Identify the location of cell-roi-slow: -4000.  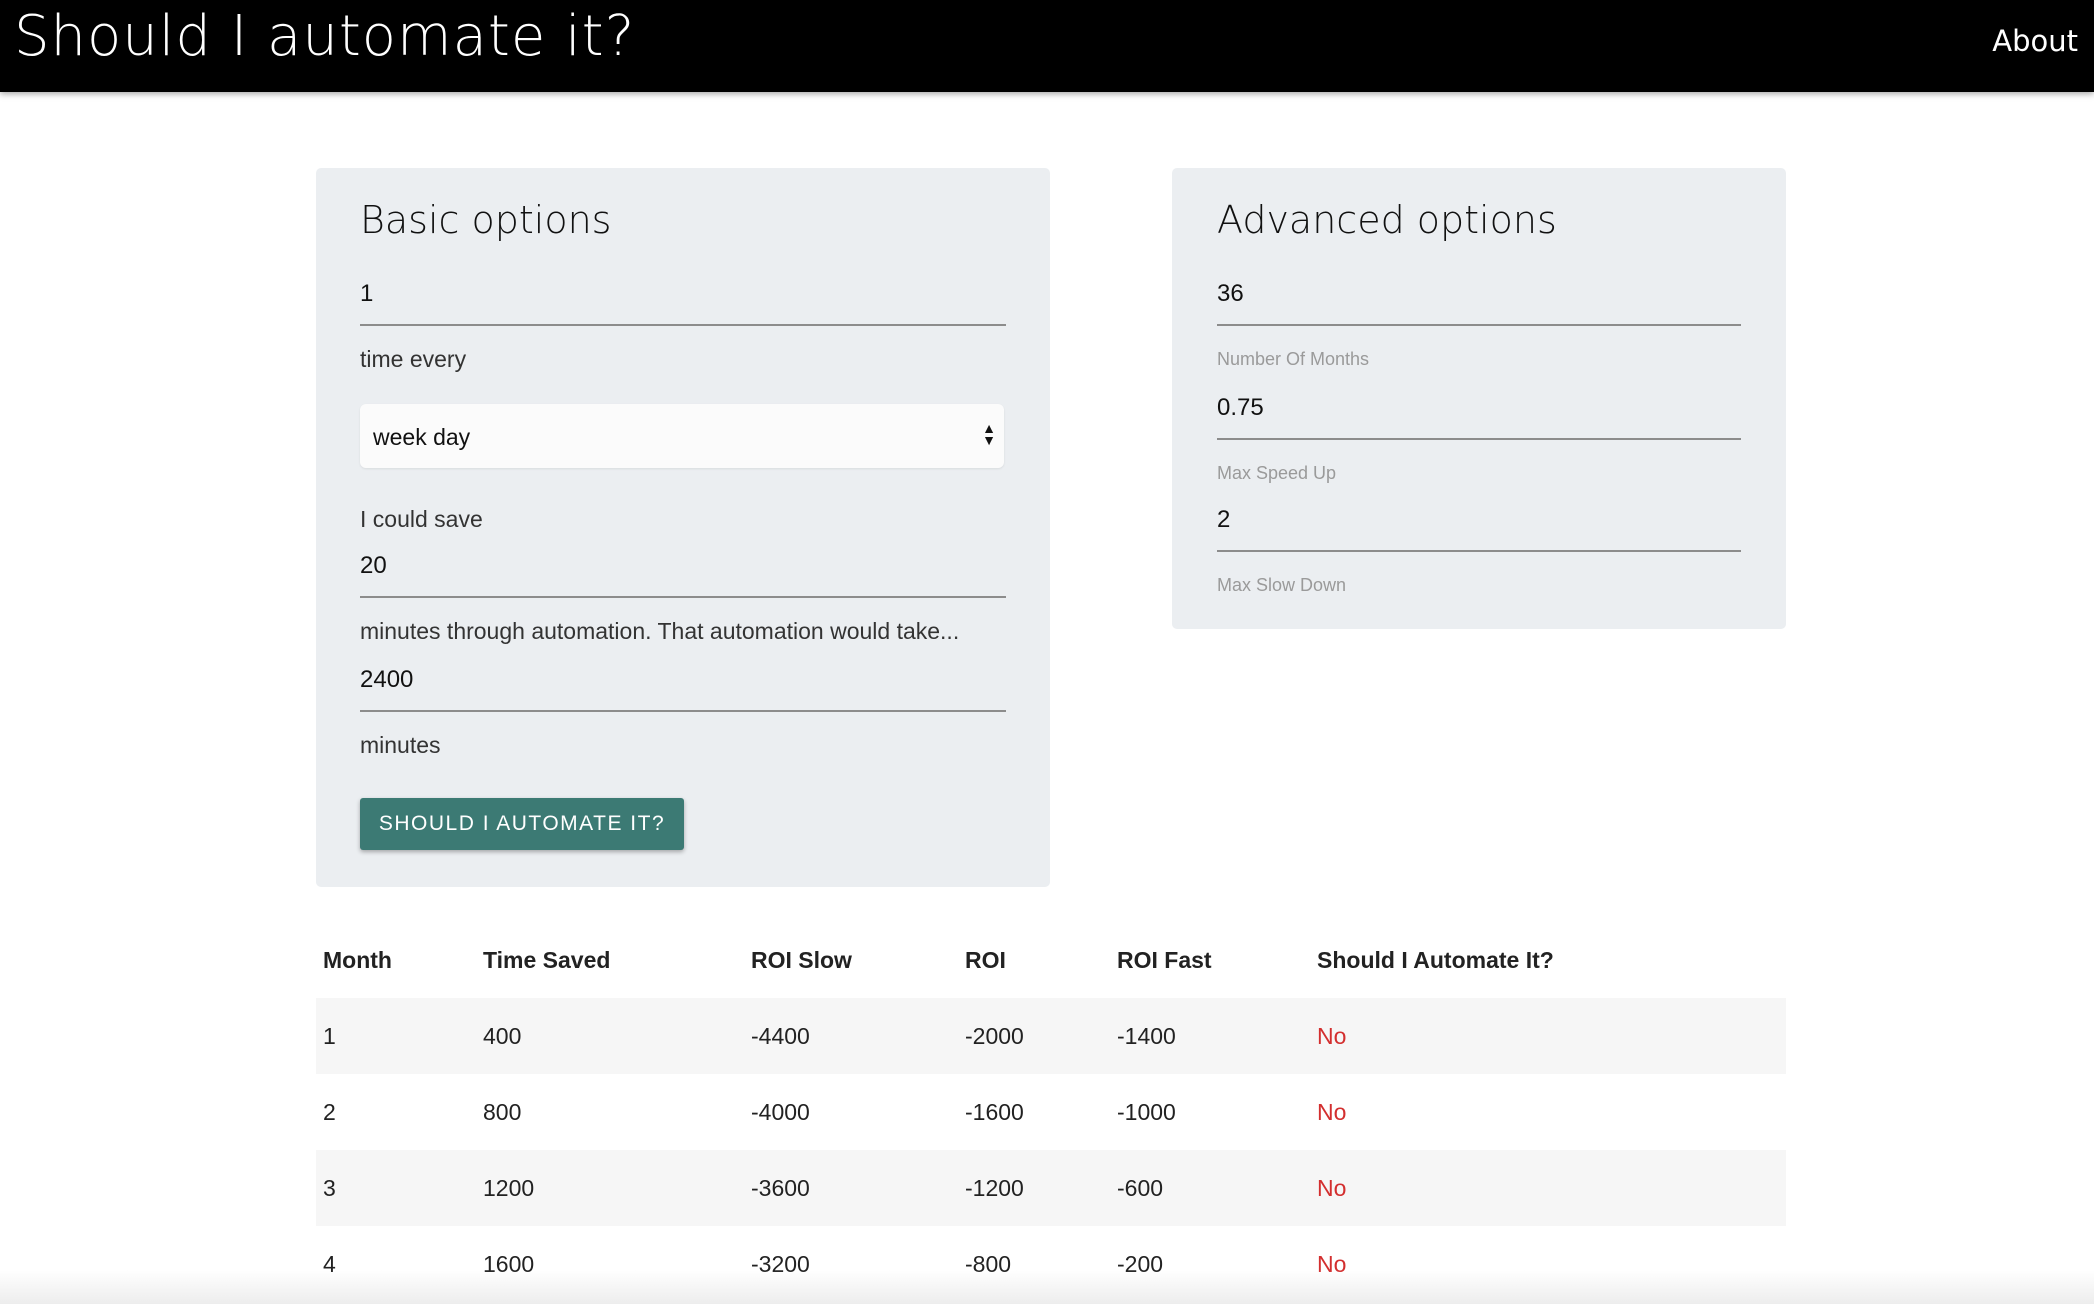
(780, 1112).